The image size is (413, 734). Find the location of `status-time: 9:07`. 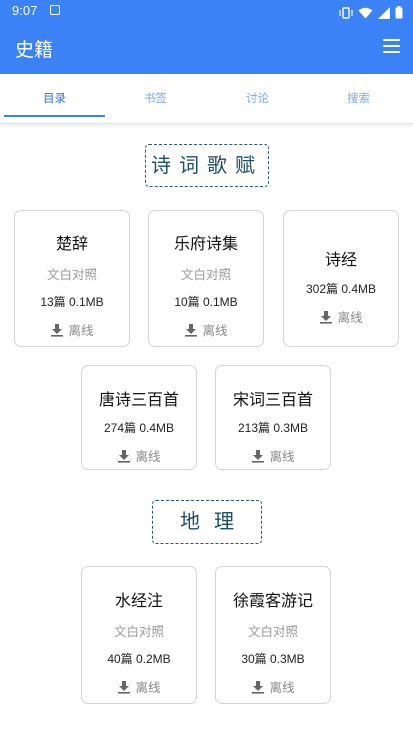

status-time: 9:07 is located at coordinates (25, 10).